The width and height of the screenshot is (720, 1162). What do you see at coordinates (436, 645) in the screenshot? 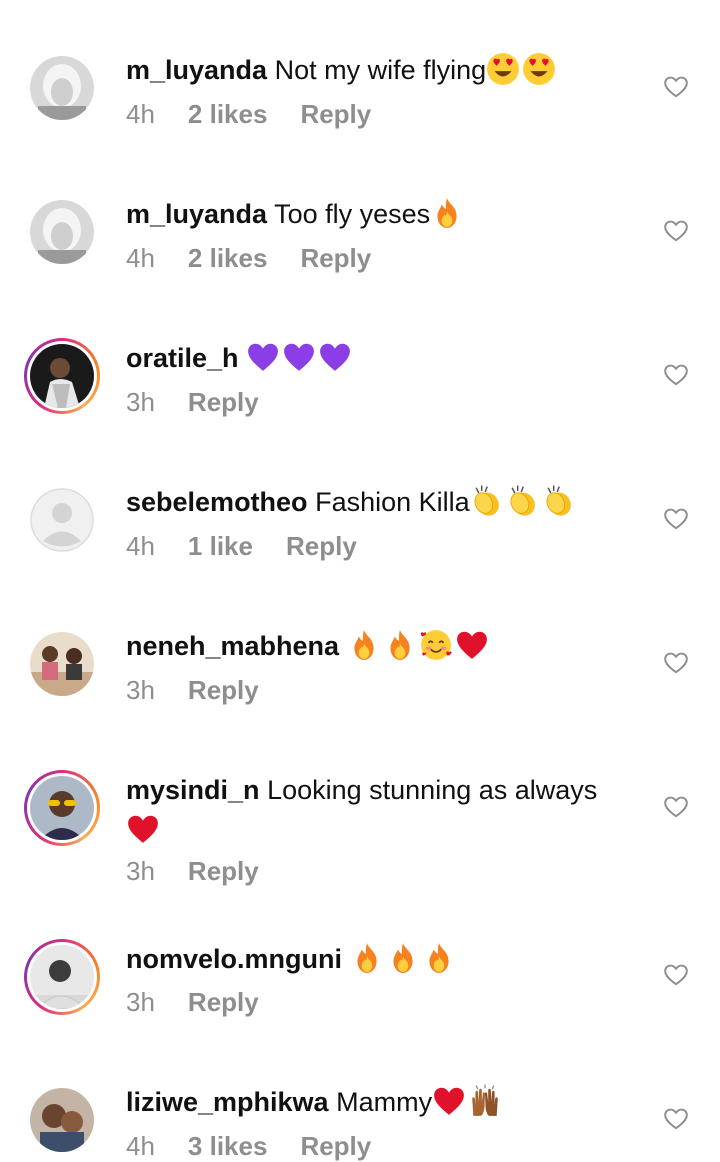
I see `smiling-face-with-hearts-emoji` at bounding box center [436, 645].